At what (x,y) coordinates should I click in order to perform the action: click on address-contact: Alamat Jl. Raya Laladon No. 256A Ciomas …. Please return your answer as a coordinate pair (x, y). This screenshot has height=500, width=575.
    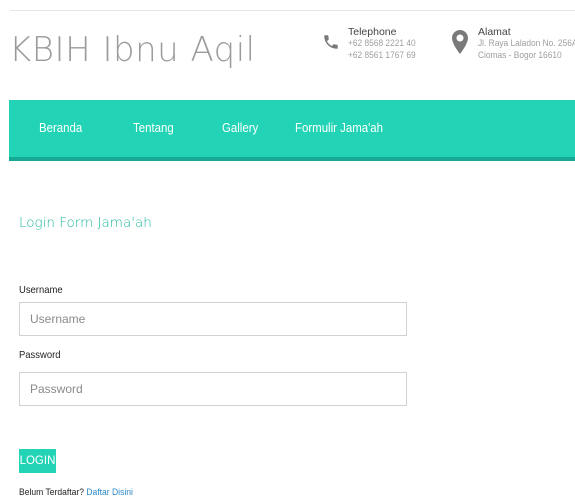
    Looking at the image, I should click on (513, 44).